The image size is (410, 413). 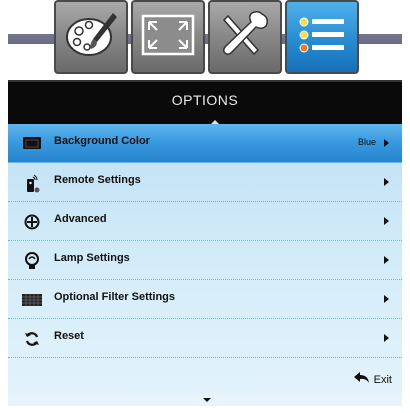 What do you see at coordinates (366, 142) in the screenshot?
I see `menu-item-value: Blue` at bounding box center [366, 142].